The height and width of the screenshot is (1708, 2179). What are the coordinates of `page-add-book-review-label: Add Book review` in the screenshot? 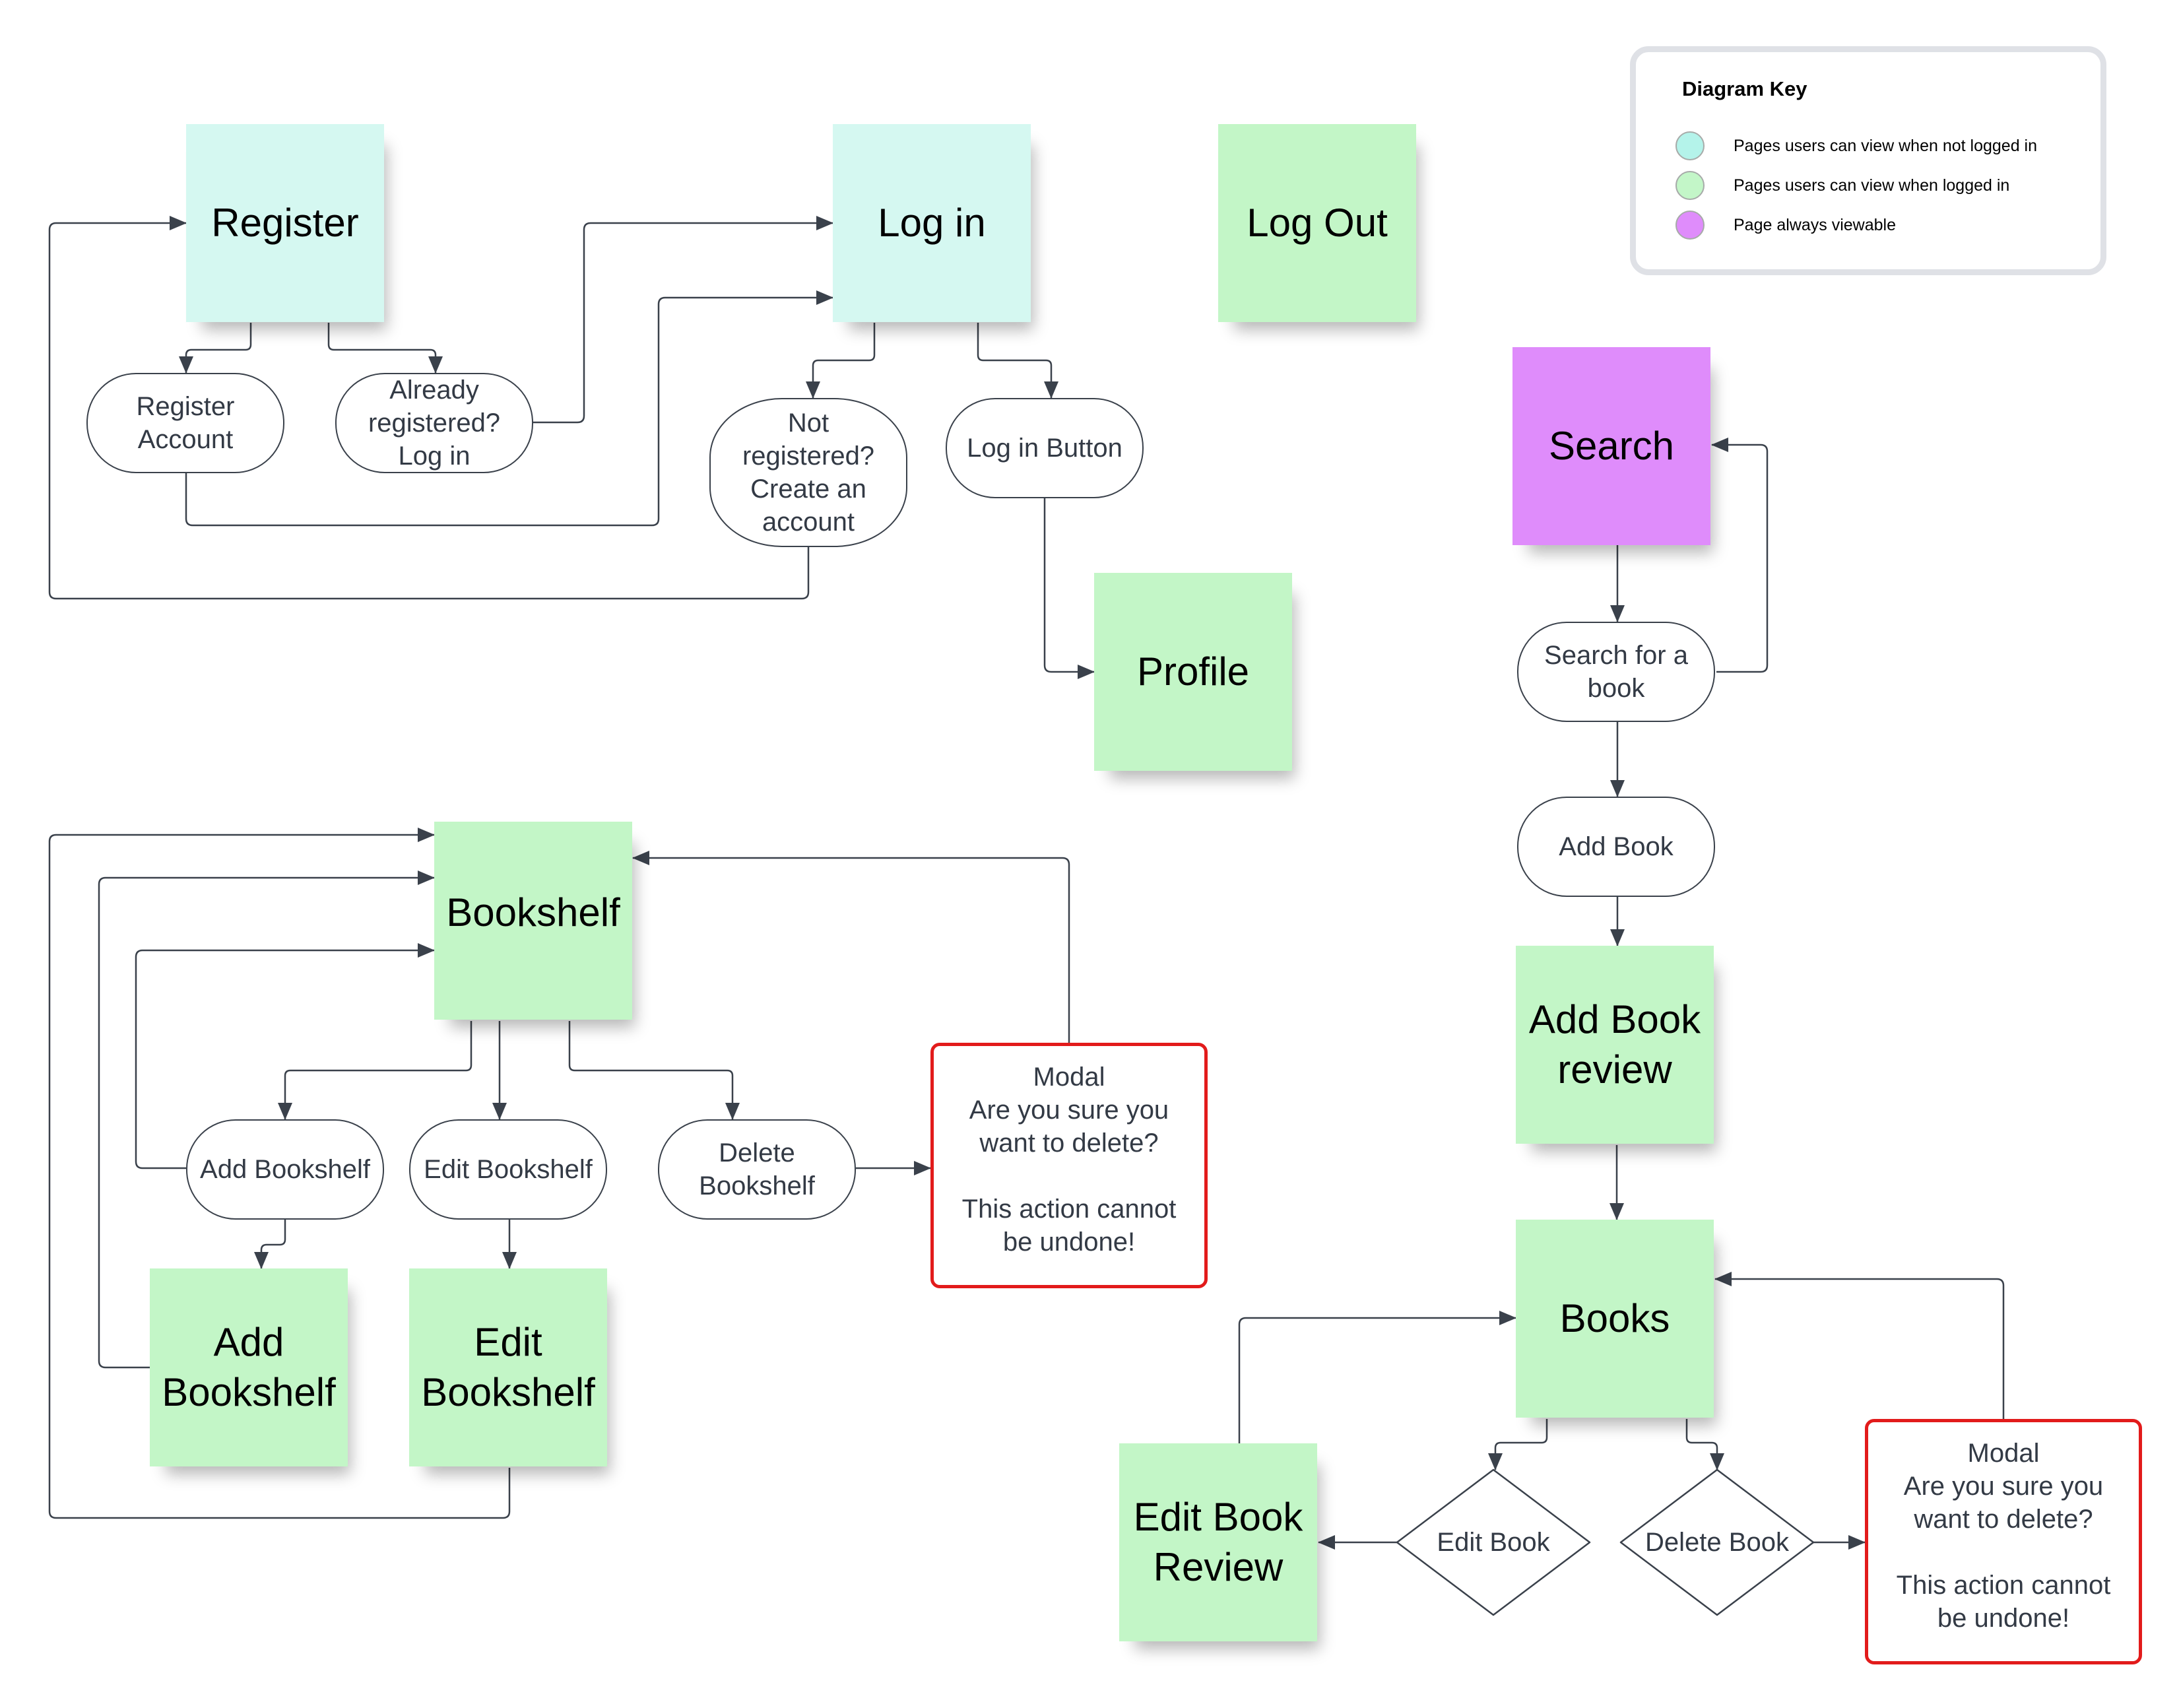 It's located at (1614, 1044).